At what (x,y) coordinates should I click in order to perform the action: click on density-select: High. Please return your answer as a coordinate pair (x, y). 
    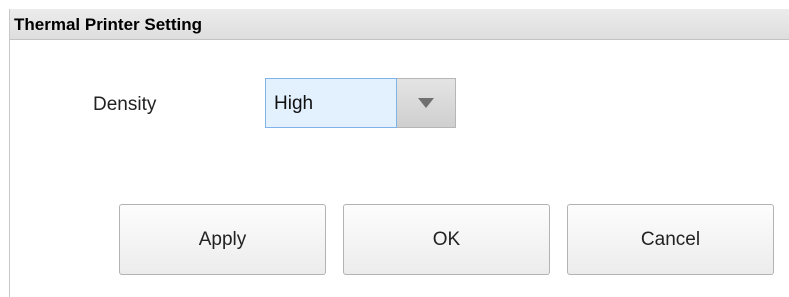
    Looking at the image, I should click on (360, 103).